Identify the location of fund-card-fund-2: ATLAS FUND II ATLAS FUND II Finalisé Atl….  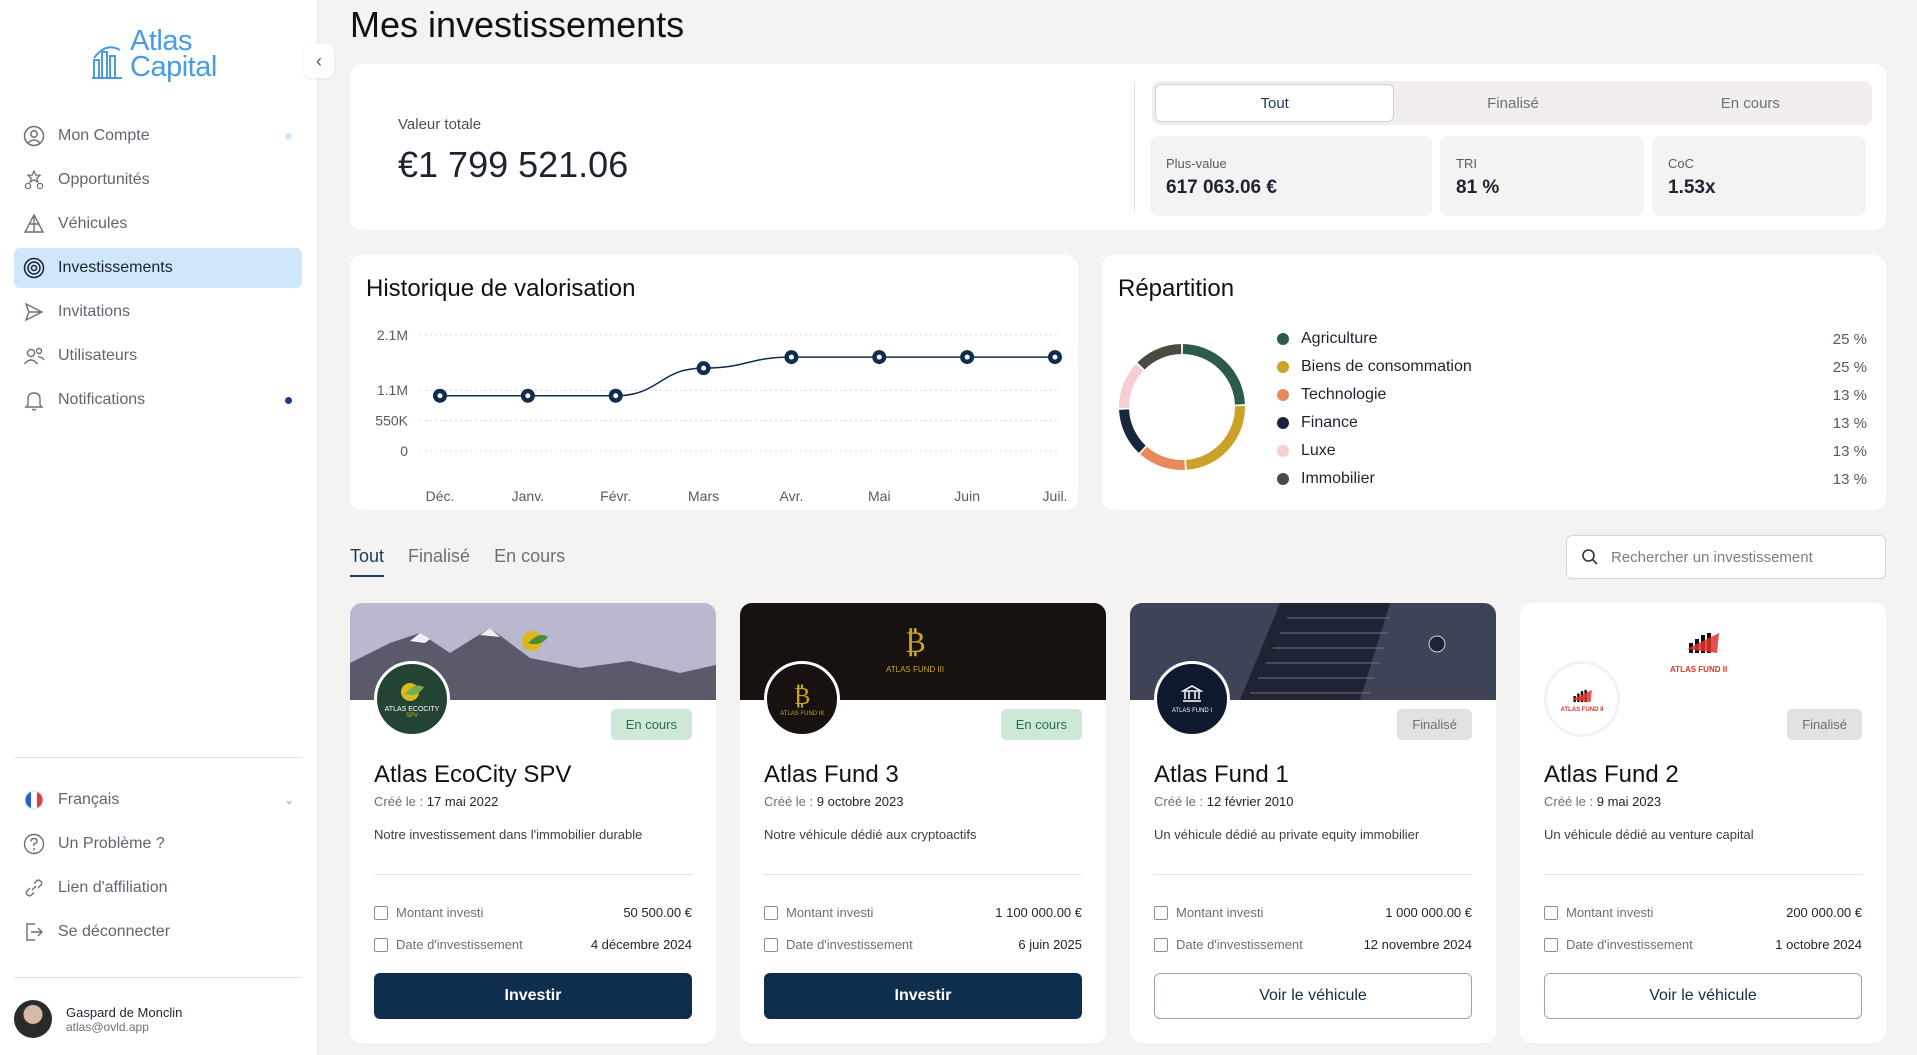
(1703, 823).